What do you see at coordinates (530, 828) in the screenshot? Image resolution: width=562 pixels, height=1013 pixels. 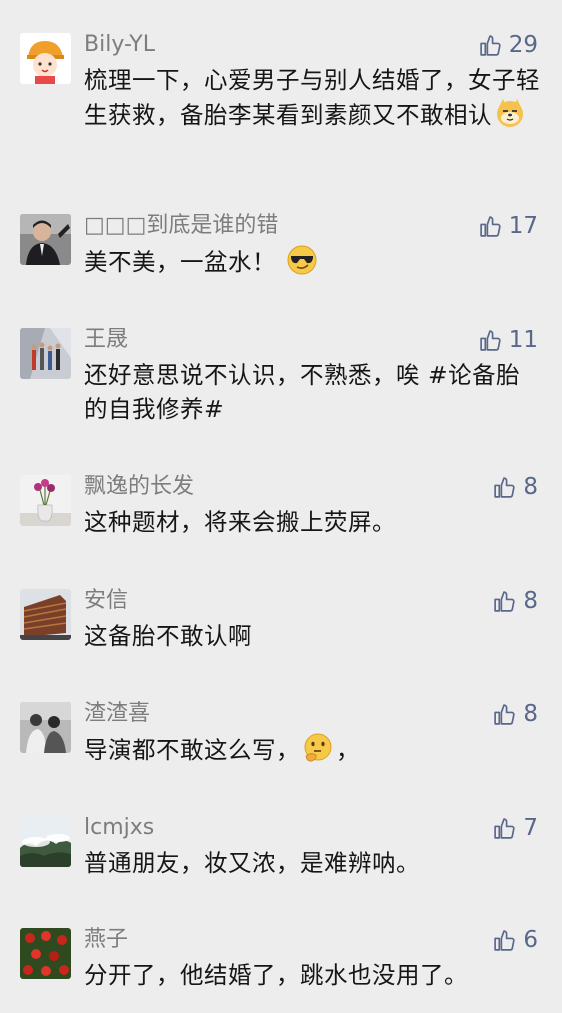 I see `like-count: 7` at bounding box center [530, 828].